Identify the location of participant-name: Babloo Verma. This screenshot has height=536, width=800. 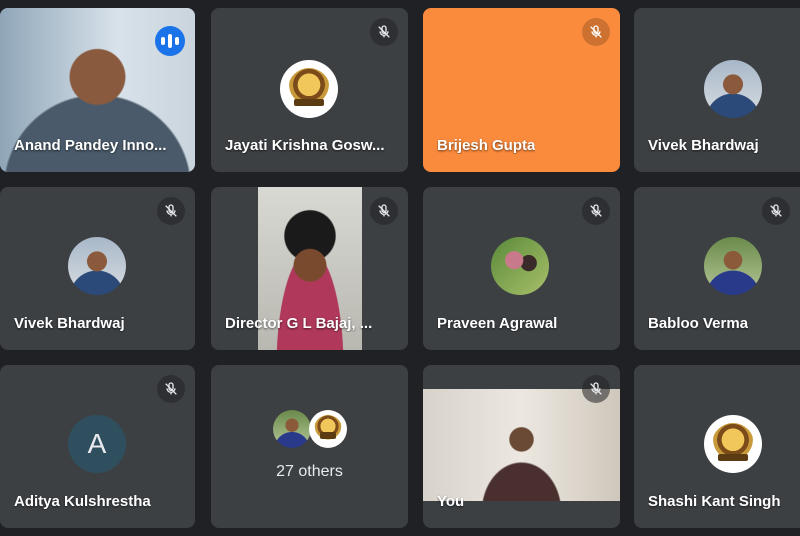
(698, 323).